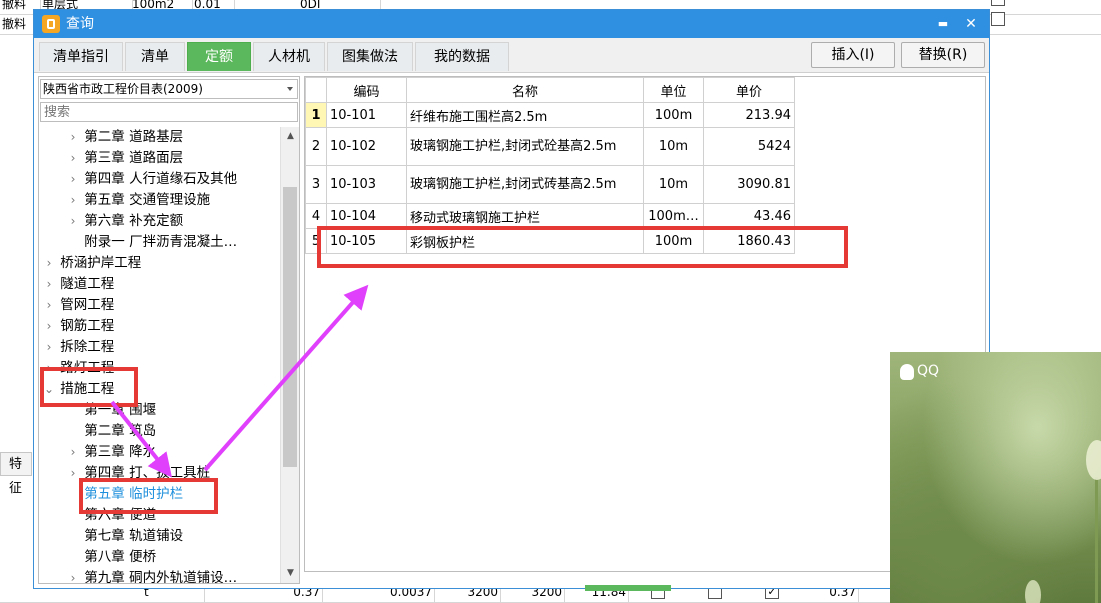 This screenshot has width=1101, height=603. What do you see at coordinates (366, 90) in the screenshot?
I see `column-header-code: 编码` at bounding box center [366, 90].